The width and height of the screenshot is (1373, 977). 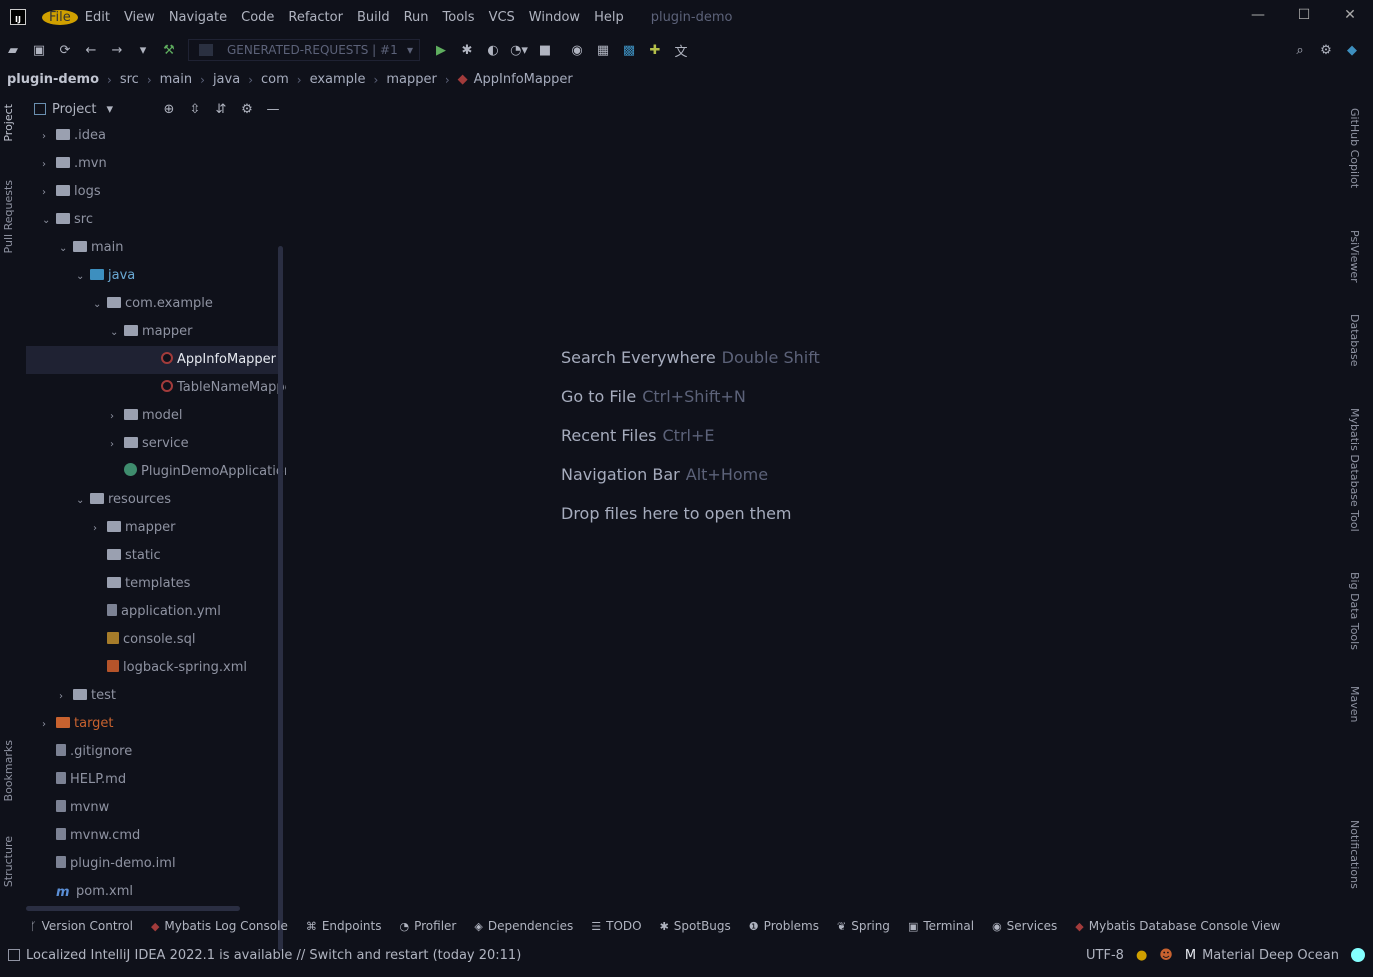 I want to click on tree-item: ⌄ src, so click(x=152, y=220).